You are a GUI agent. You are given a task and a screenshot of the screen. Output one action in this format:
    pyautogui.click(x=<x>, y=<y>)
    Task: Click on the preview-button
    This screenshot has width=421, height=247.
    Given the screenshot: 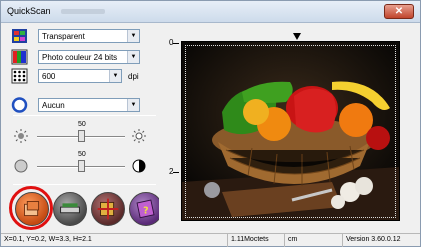 What is the action you would take?
    pyautogui.click(x=70, y=209)
    